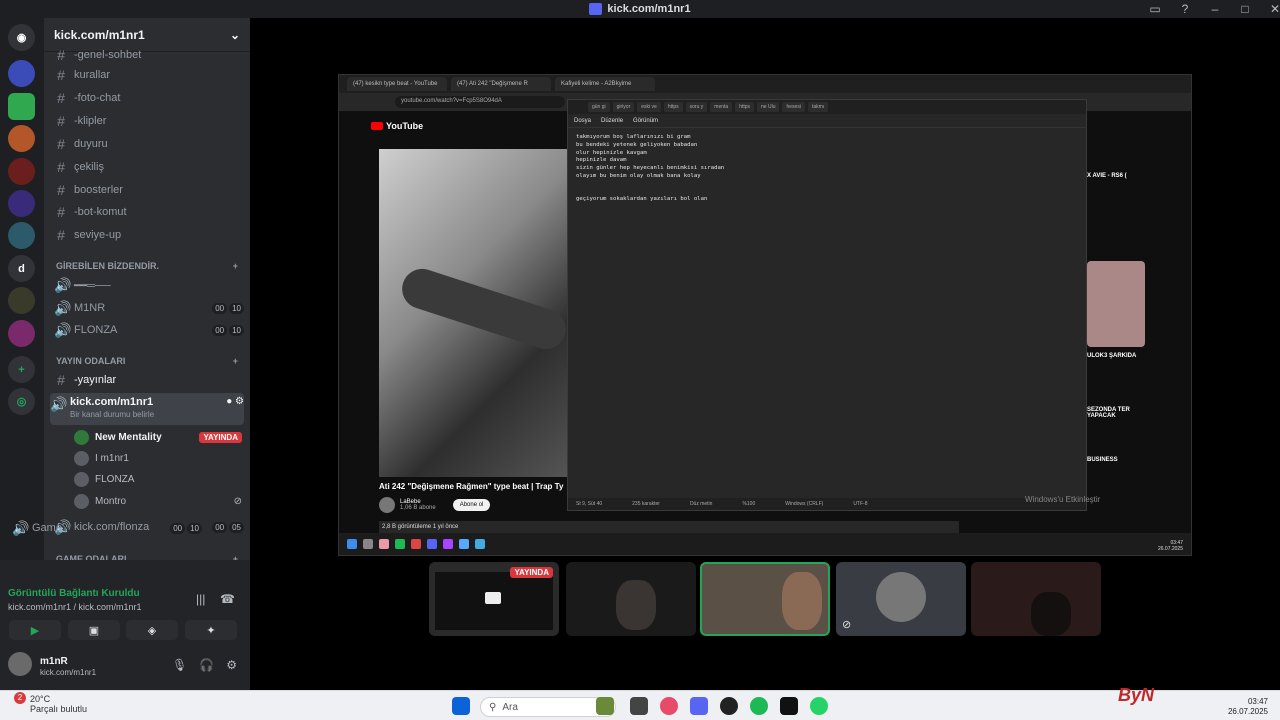  I want to click on youtube-play-icon, so click(377, 126).